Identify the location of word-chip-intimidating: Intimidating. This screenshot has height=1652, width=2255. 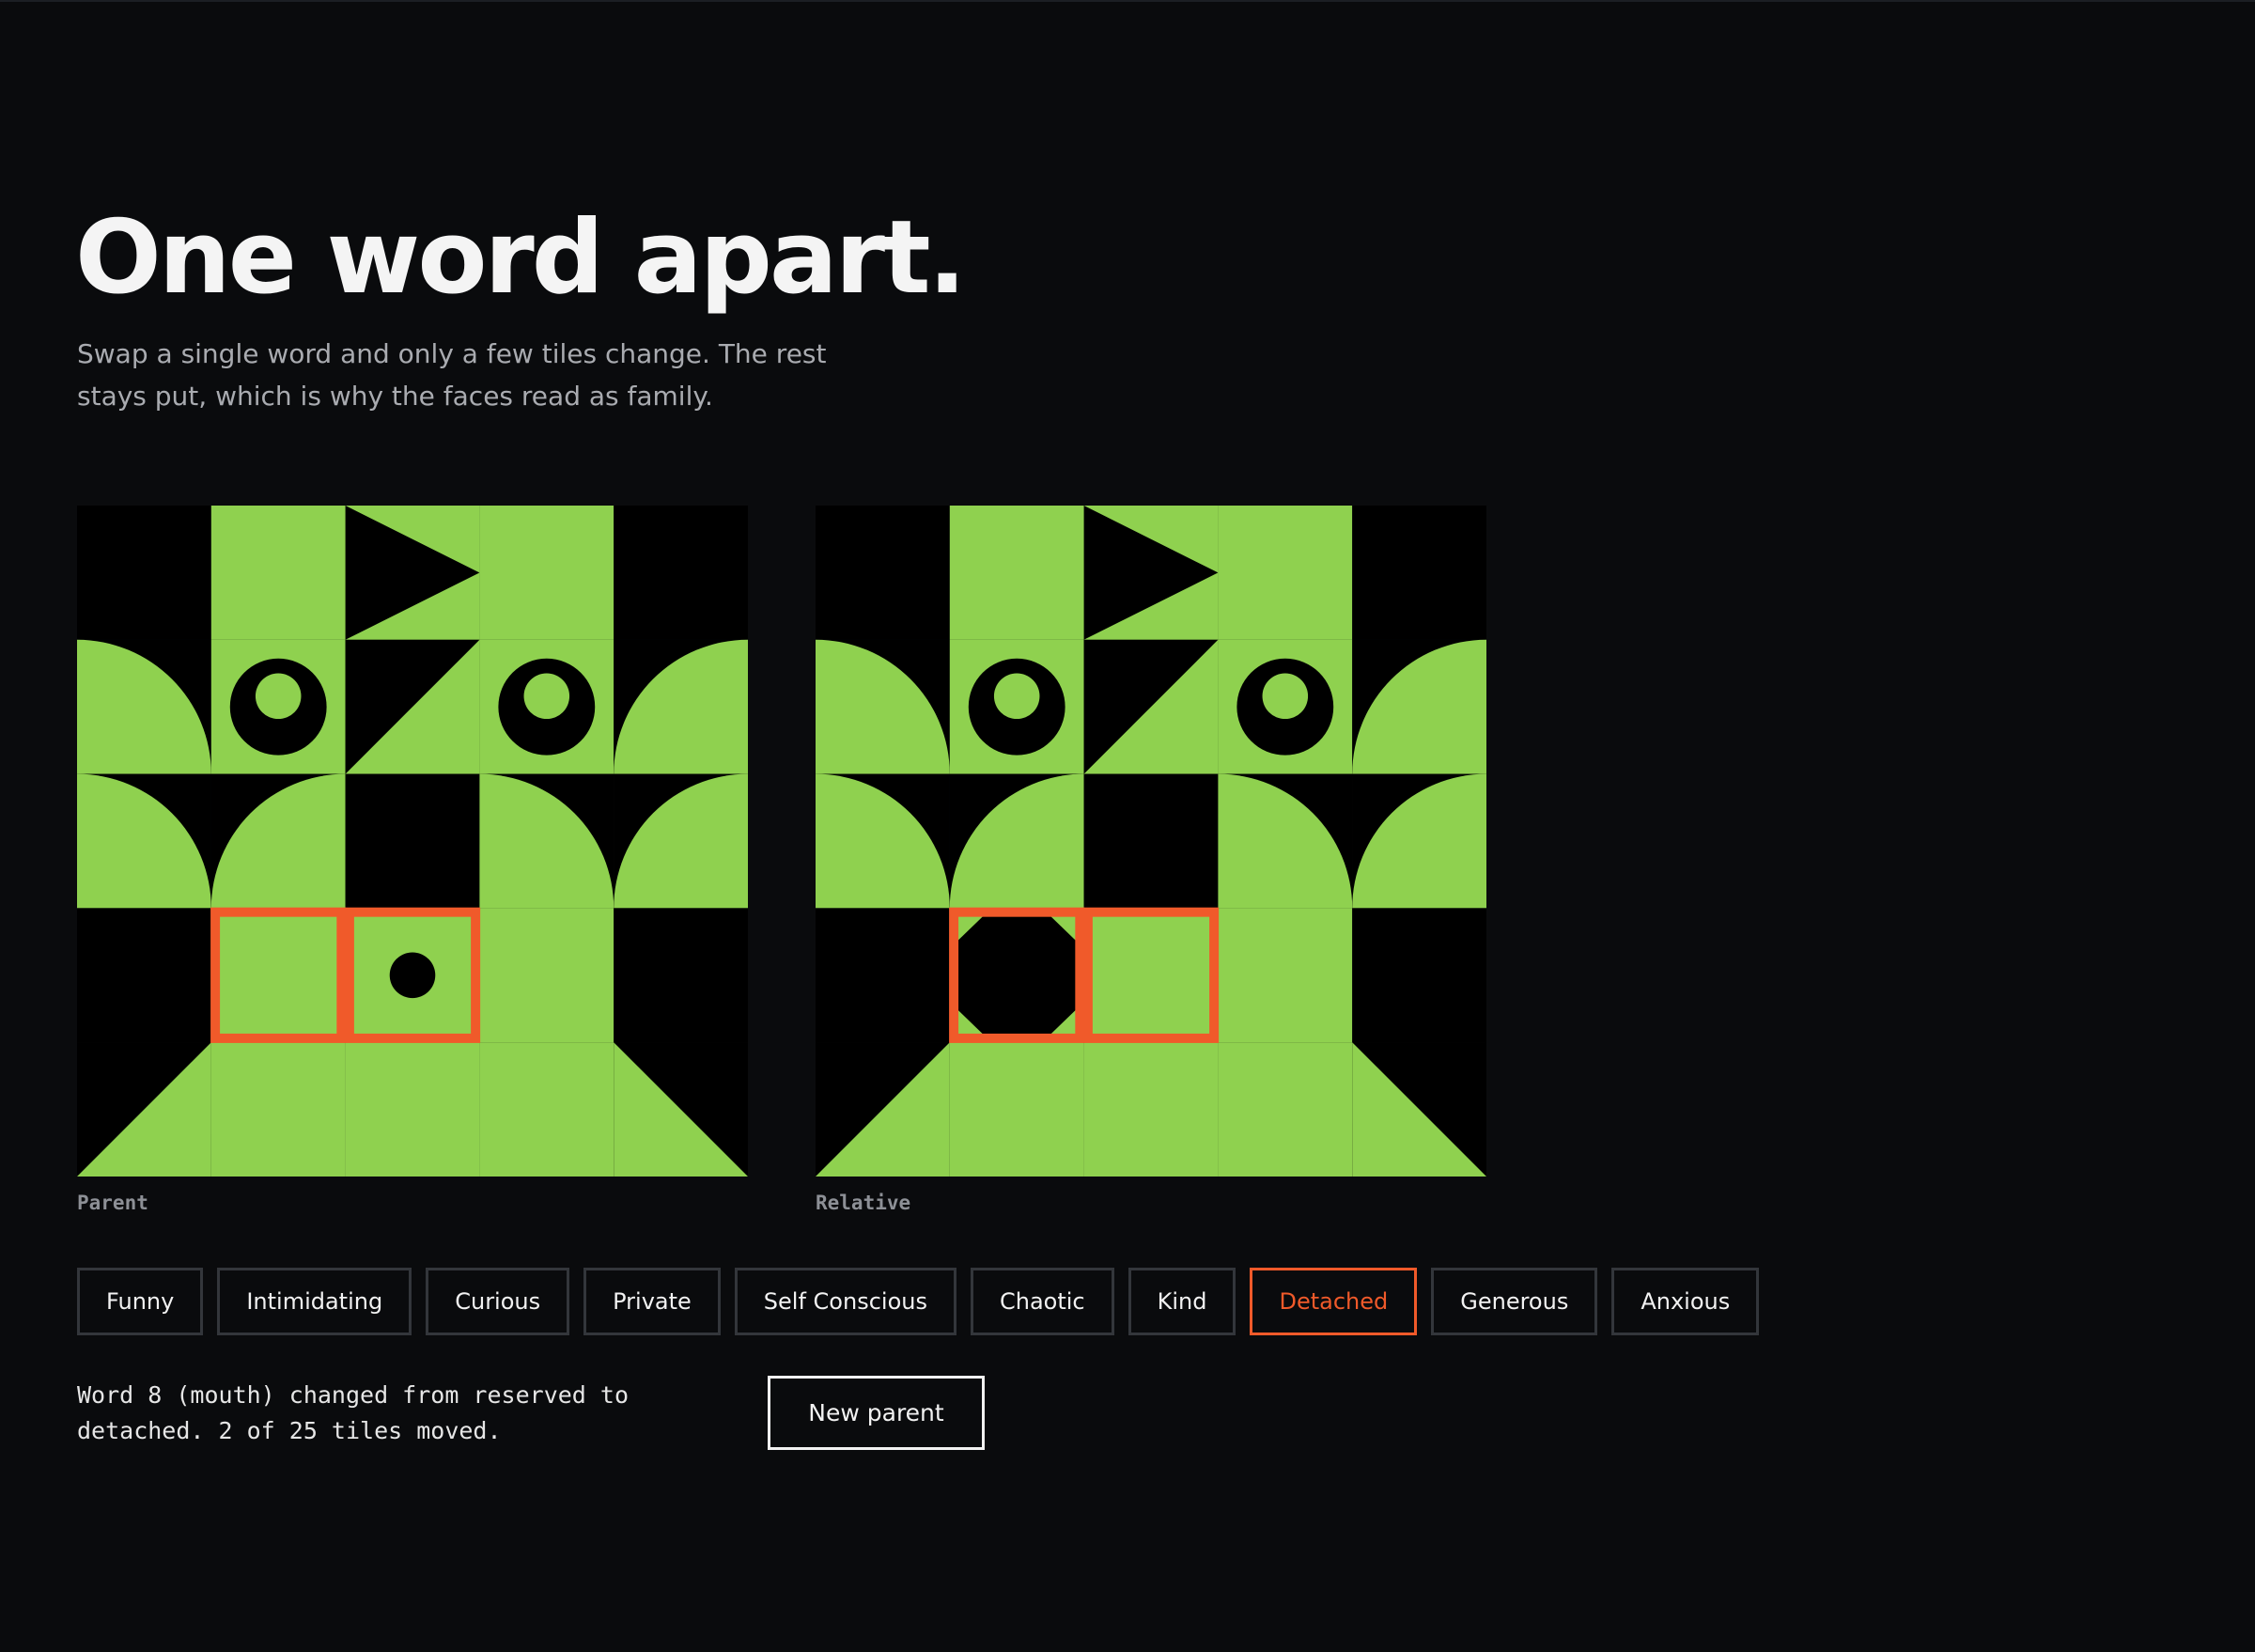
(314, 1301).